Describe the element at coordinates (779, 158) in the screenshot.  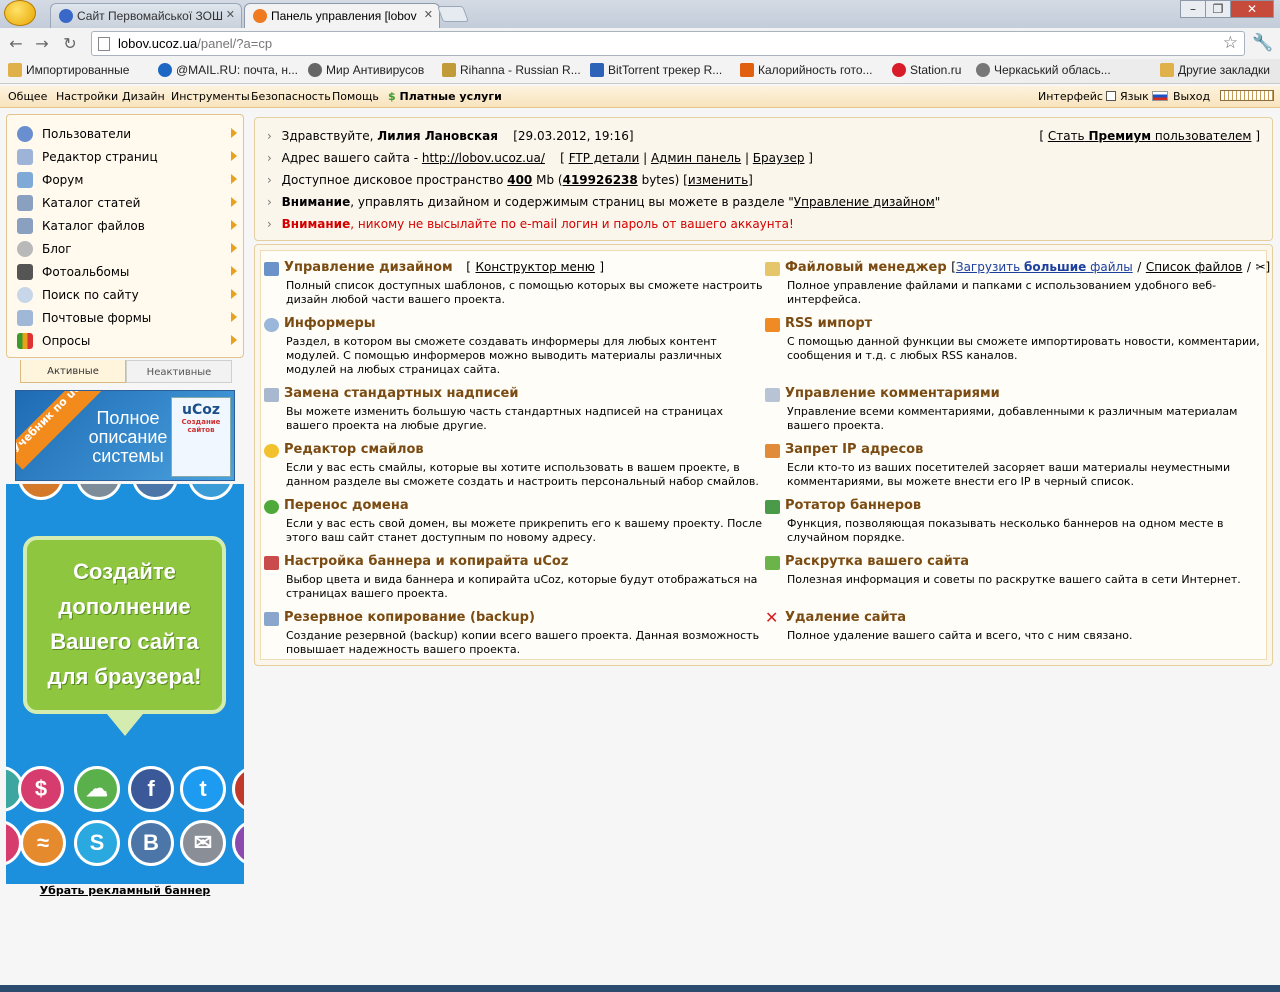
I see `browser-link: Браузер` at that location.